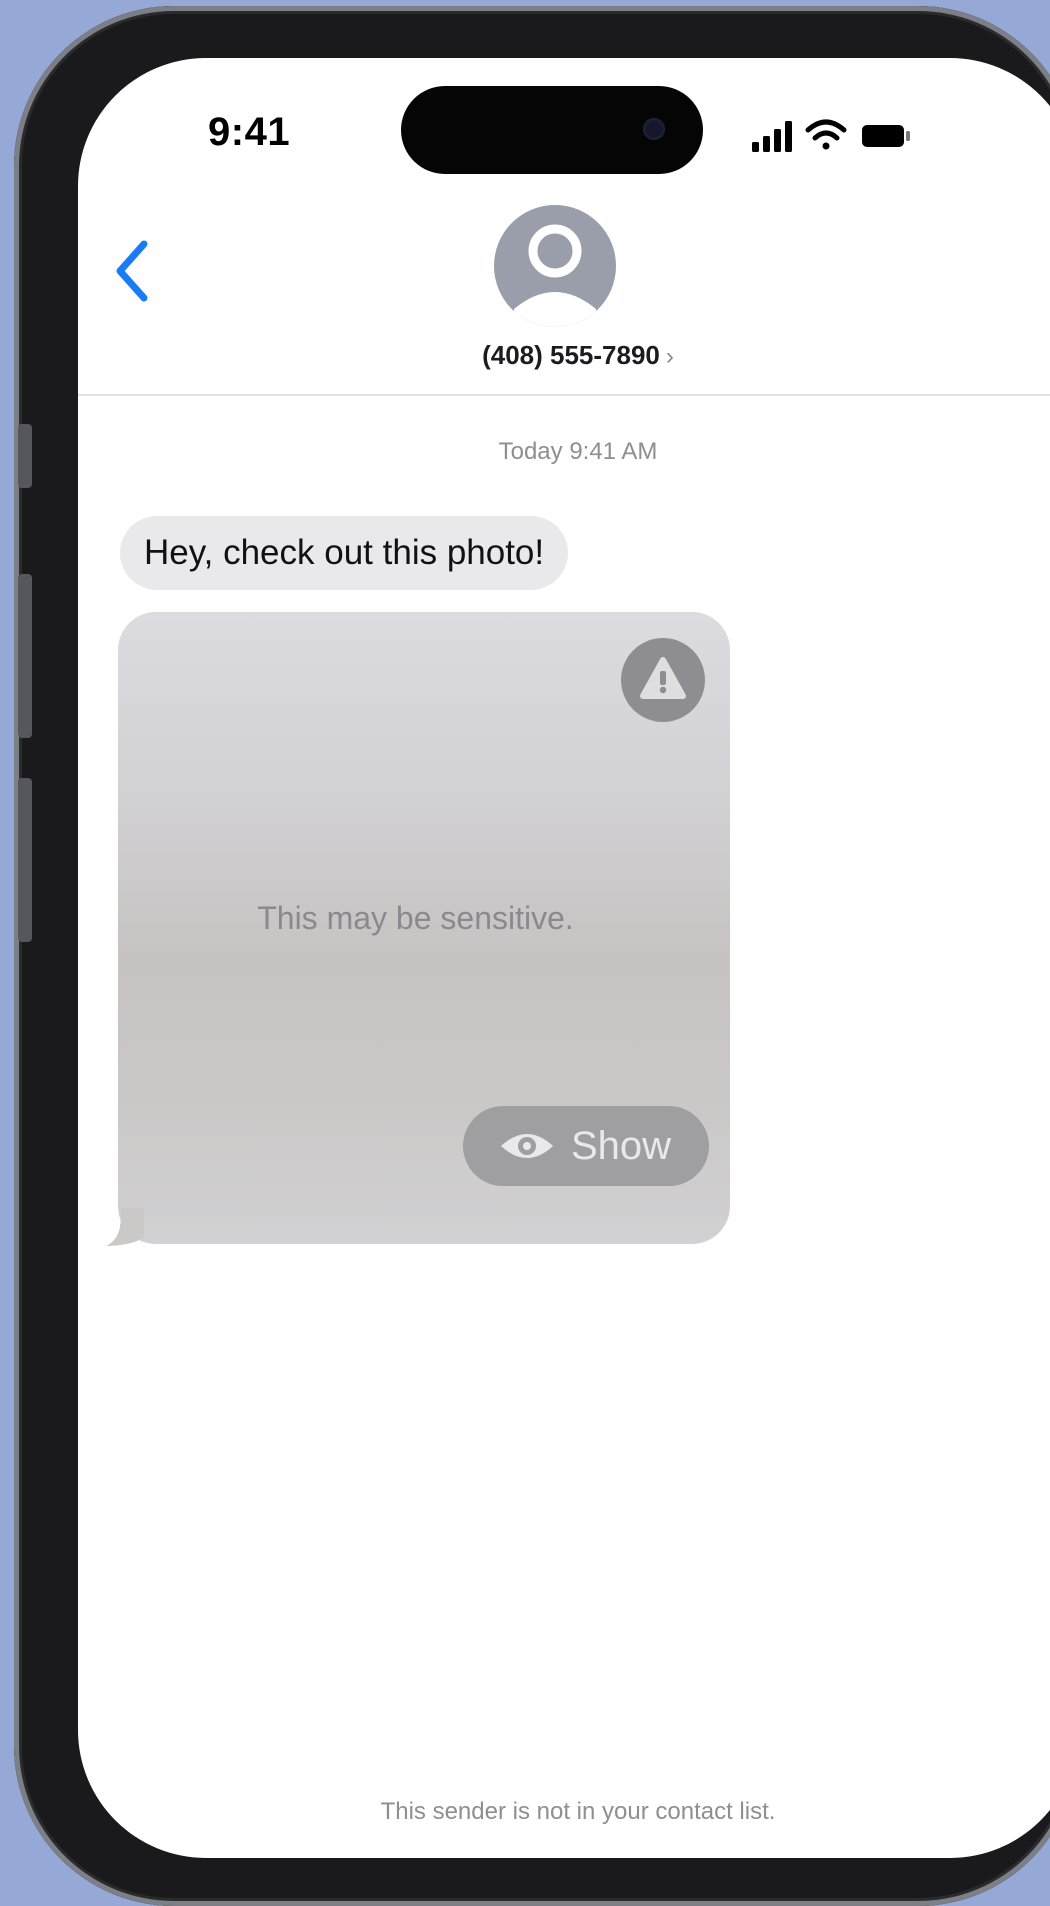 The width and height of the screenshot is (1050, 1906). I want to click on contact-avatar, so click(555, 266).